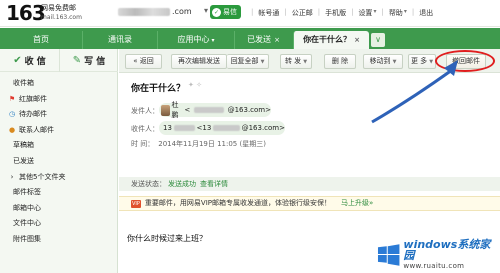 The image size is (500, 273). I want to click on watermark-brand: windows系统家园, so click(447, 249).